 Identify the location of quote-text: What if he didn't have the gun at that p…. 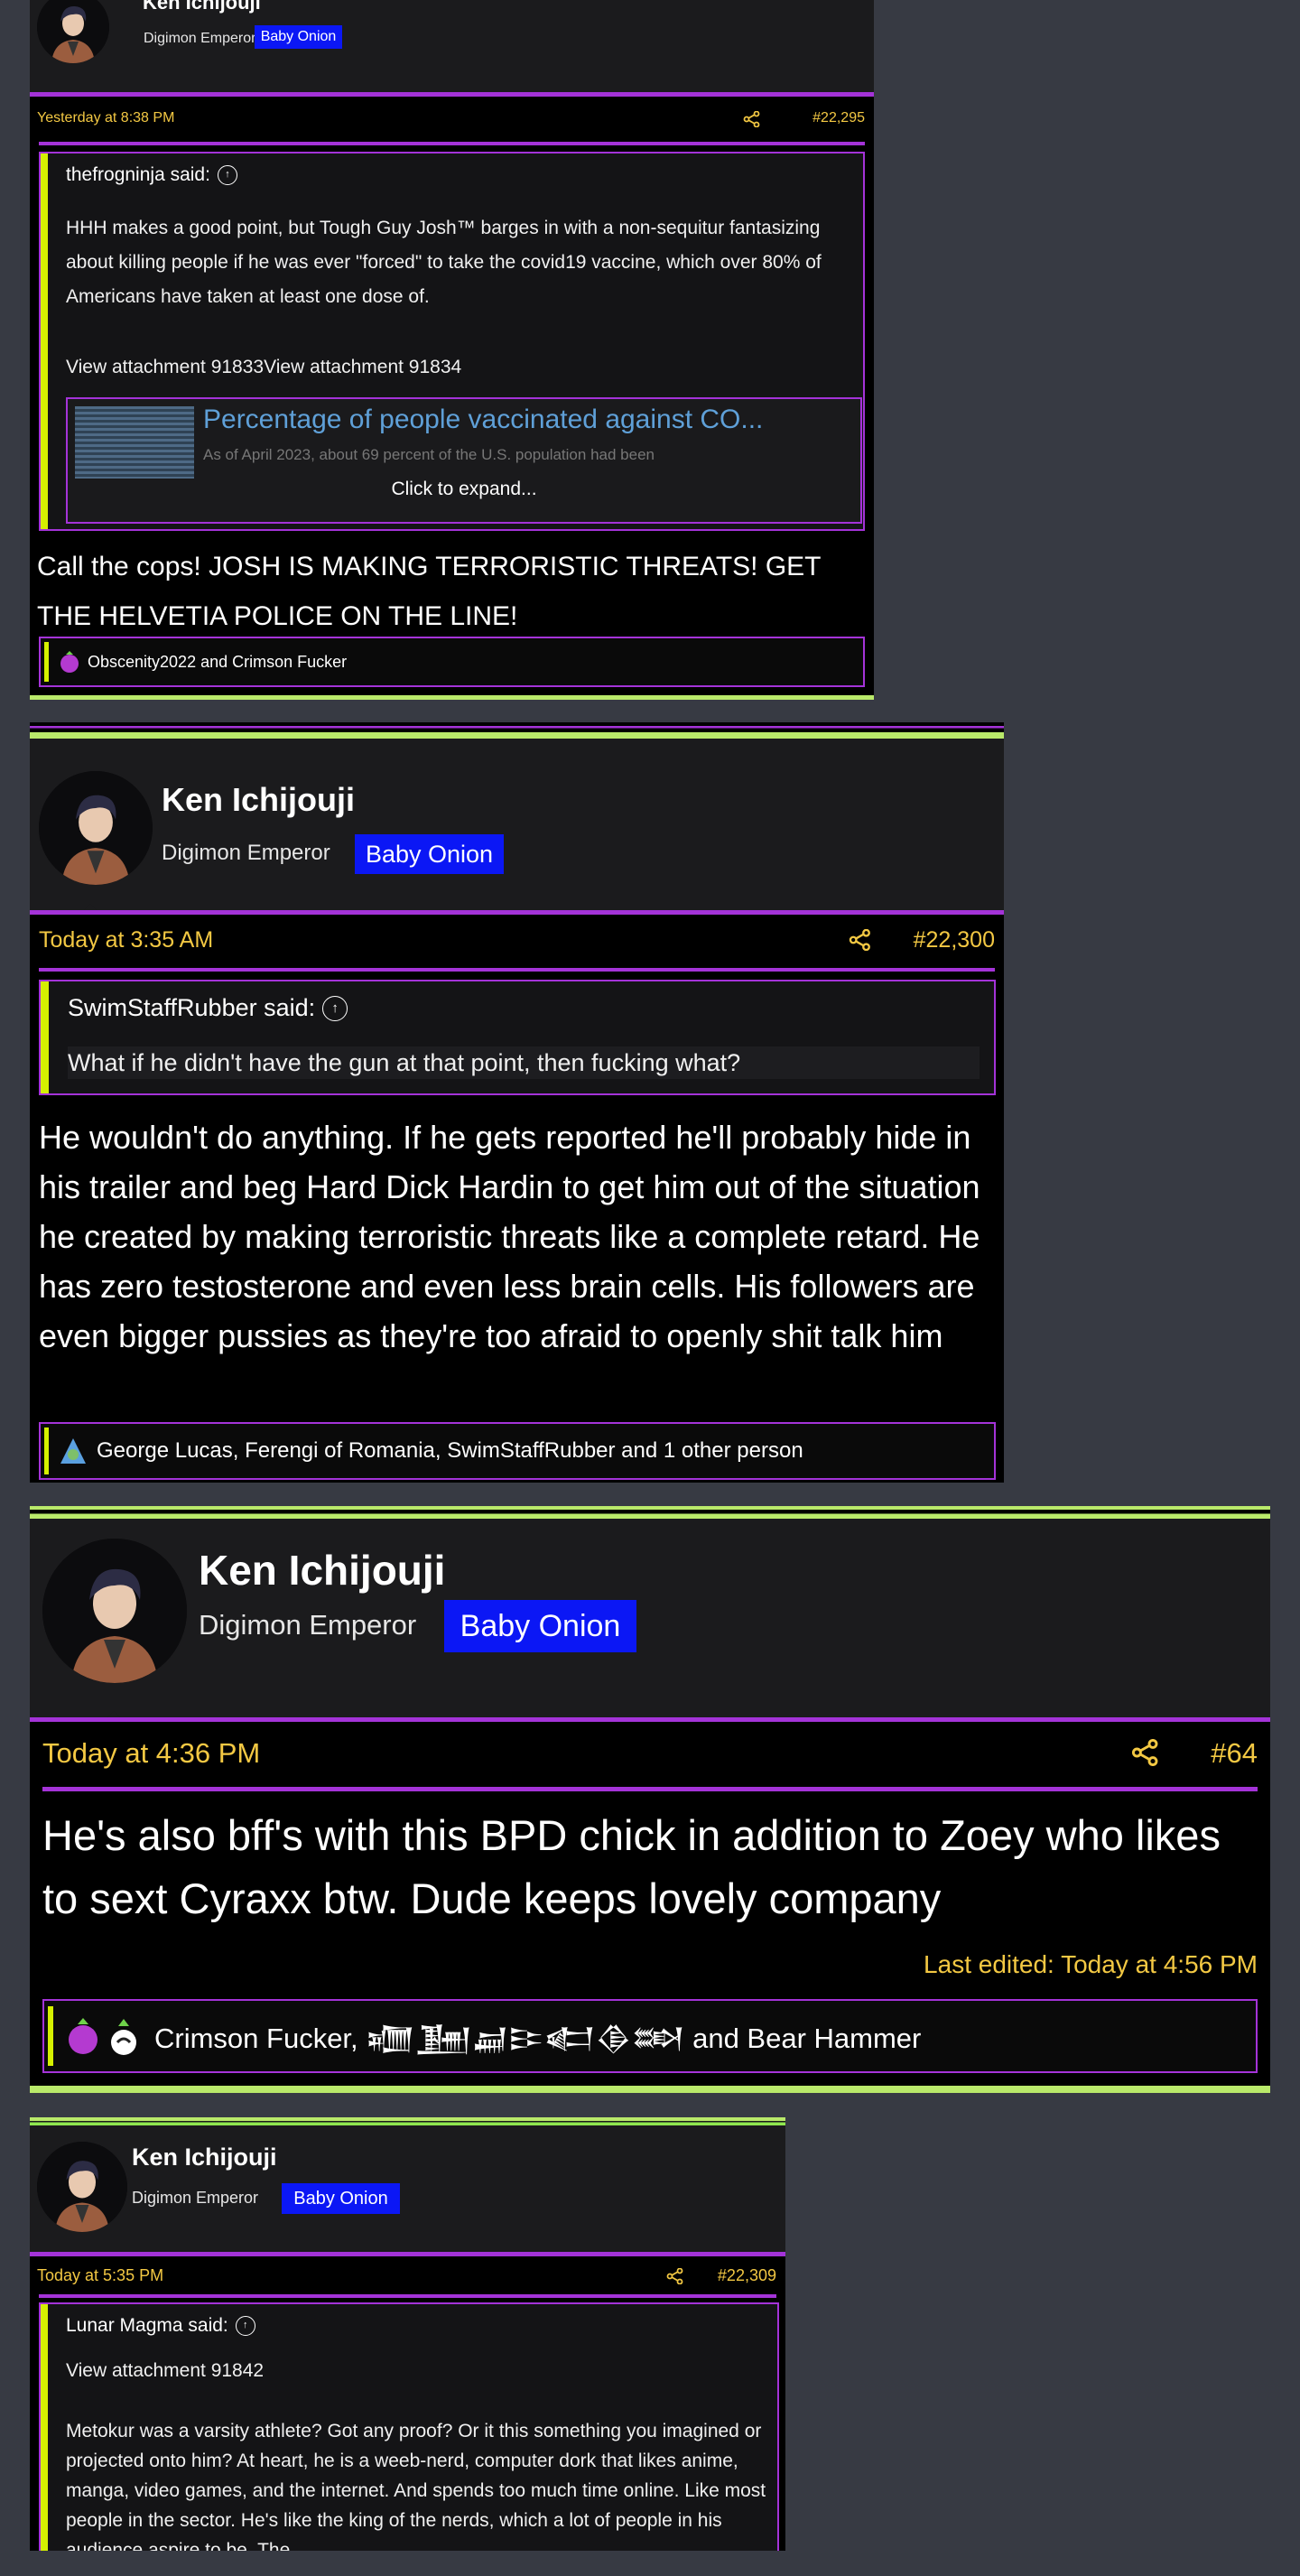
(524, 1062).